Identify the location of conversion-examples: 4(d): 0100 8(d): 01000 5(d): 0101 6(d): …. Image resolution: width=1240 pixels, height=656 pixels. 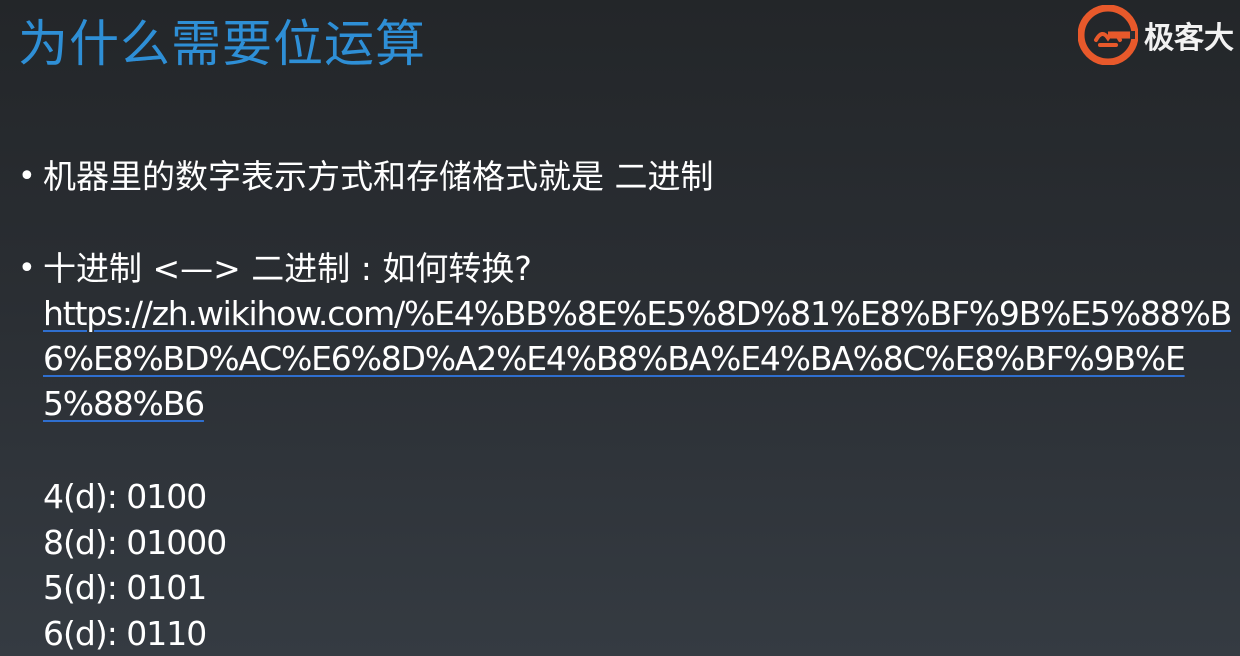
(135, 565).